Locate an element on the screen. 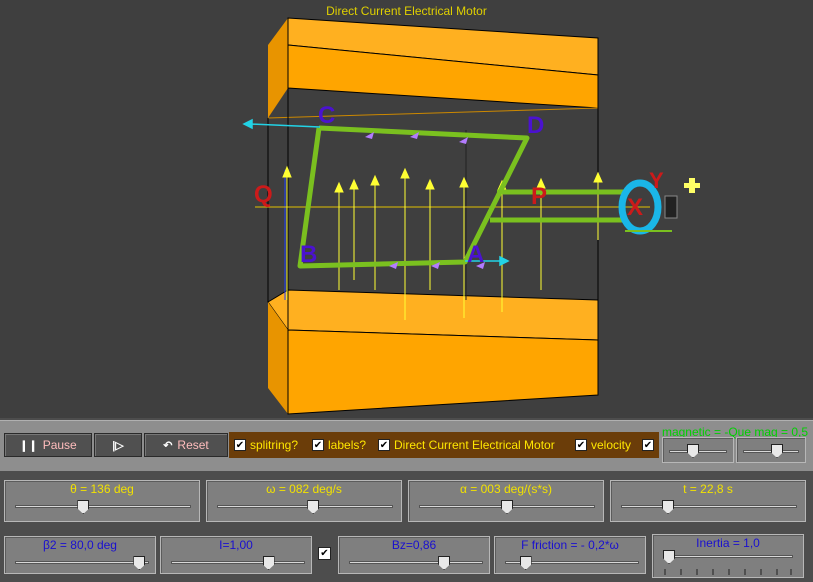 Image resolution: width=813 pixels, height=582 pixels. bz-slider-track is located at coordinates (416, 562).